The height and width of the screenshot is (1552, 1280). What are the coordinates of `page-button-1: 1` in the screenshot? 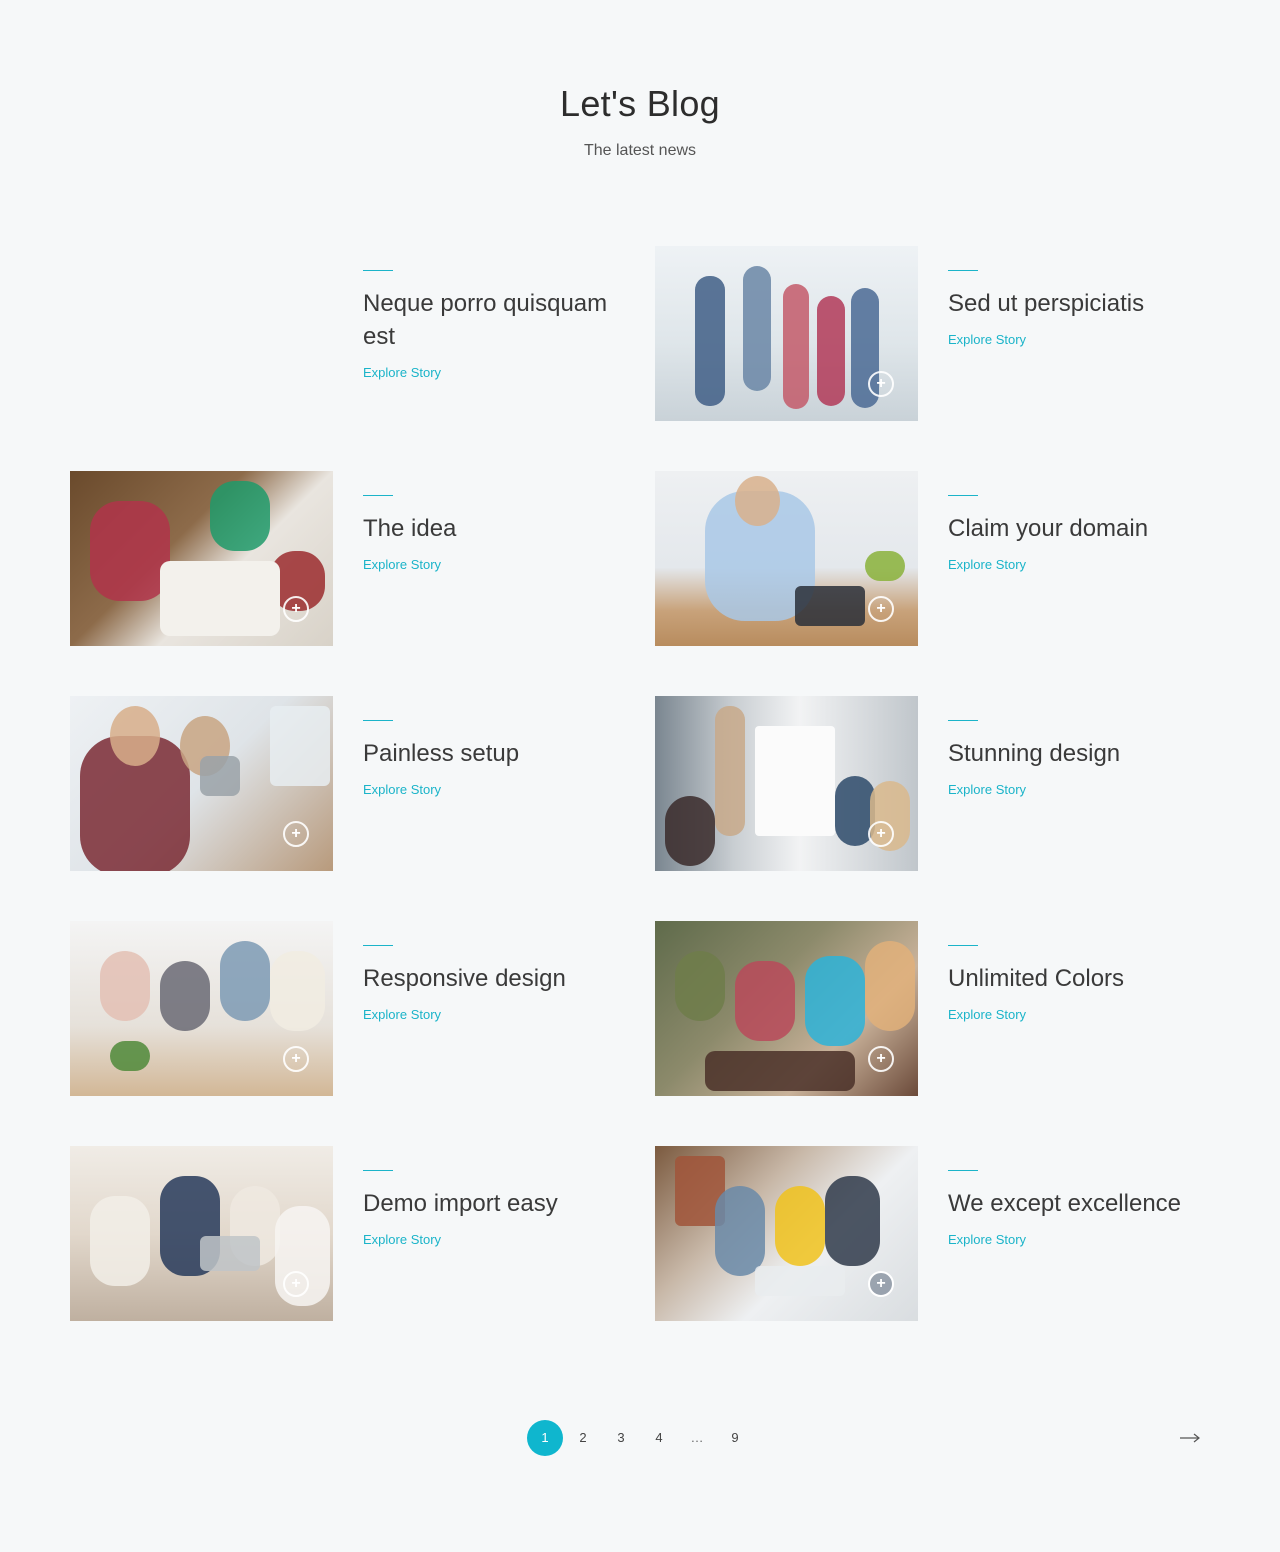 It's located at (545, 1438).